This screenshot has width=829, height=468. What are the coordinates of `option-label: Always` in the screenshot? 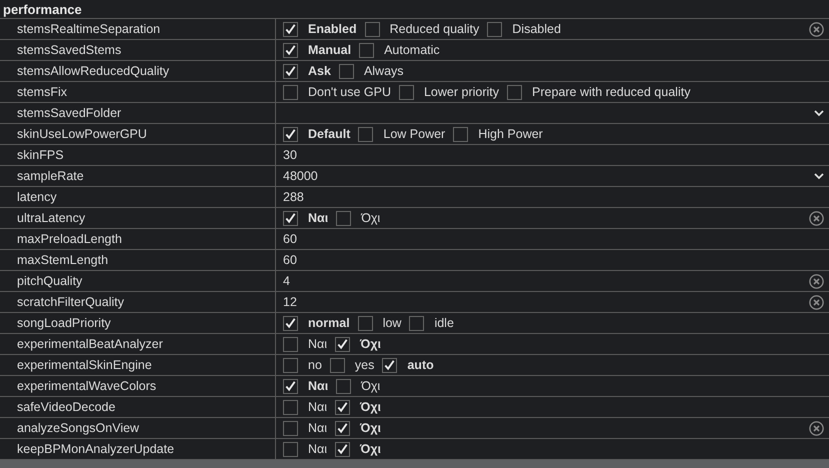 It's located at (384, 71).